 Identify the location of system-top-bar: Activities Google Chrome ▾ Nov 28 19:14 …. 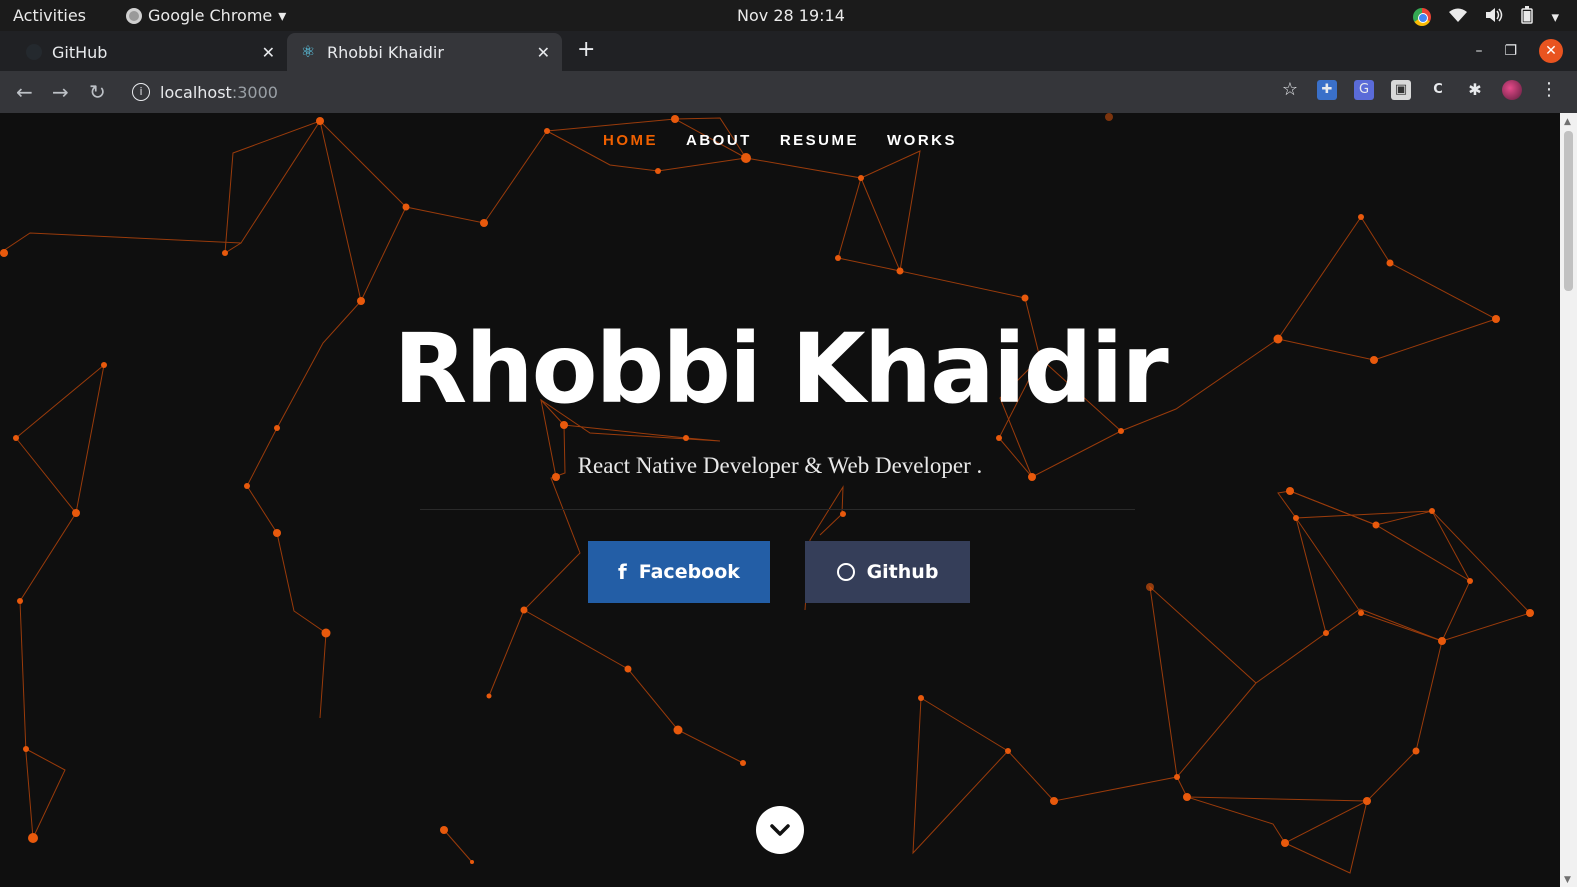
(788, 15).